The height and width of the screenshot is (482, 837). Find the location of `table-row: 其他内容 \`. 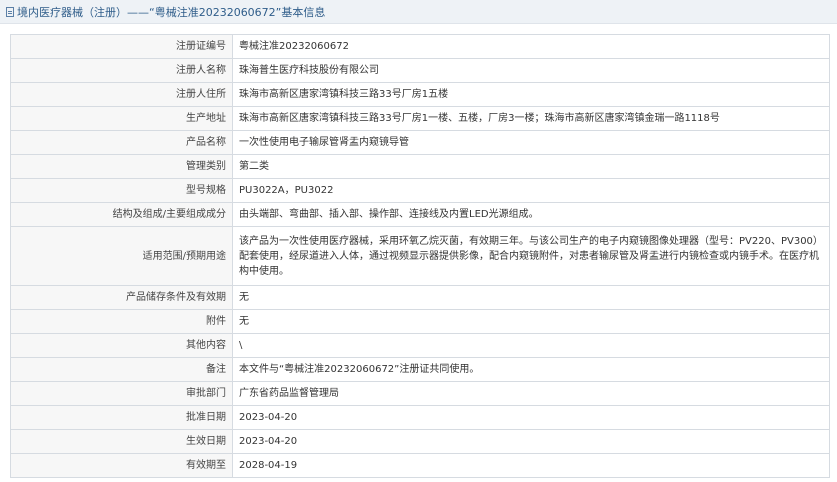

table-row: 其他内容 \ is located at coordinates (420, 345).